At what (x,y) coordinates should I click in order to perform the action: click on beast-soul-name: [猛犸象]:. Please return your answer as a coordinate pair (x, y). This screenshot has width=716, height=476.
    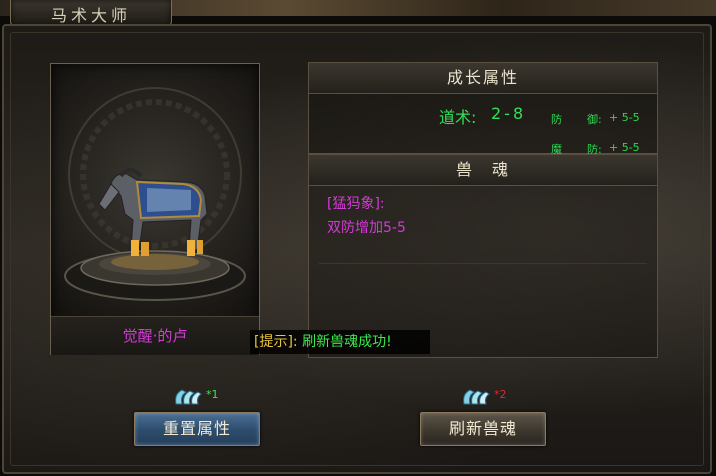
    Looking at the image, I should click on (356, 204).